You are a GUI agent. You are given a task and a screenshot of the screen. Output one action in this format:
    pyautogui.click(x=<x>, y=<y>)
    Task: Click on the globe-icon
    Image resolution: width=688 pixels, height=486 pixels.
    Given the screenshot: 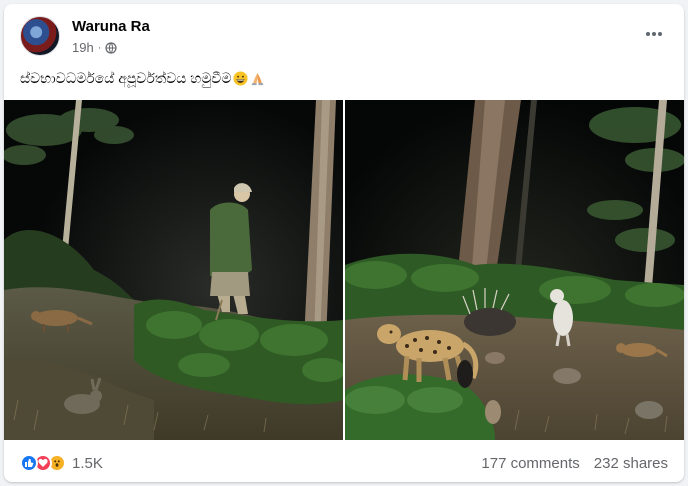 What is the action you would take?
    pyautogui.click(x=111, y=47)
    